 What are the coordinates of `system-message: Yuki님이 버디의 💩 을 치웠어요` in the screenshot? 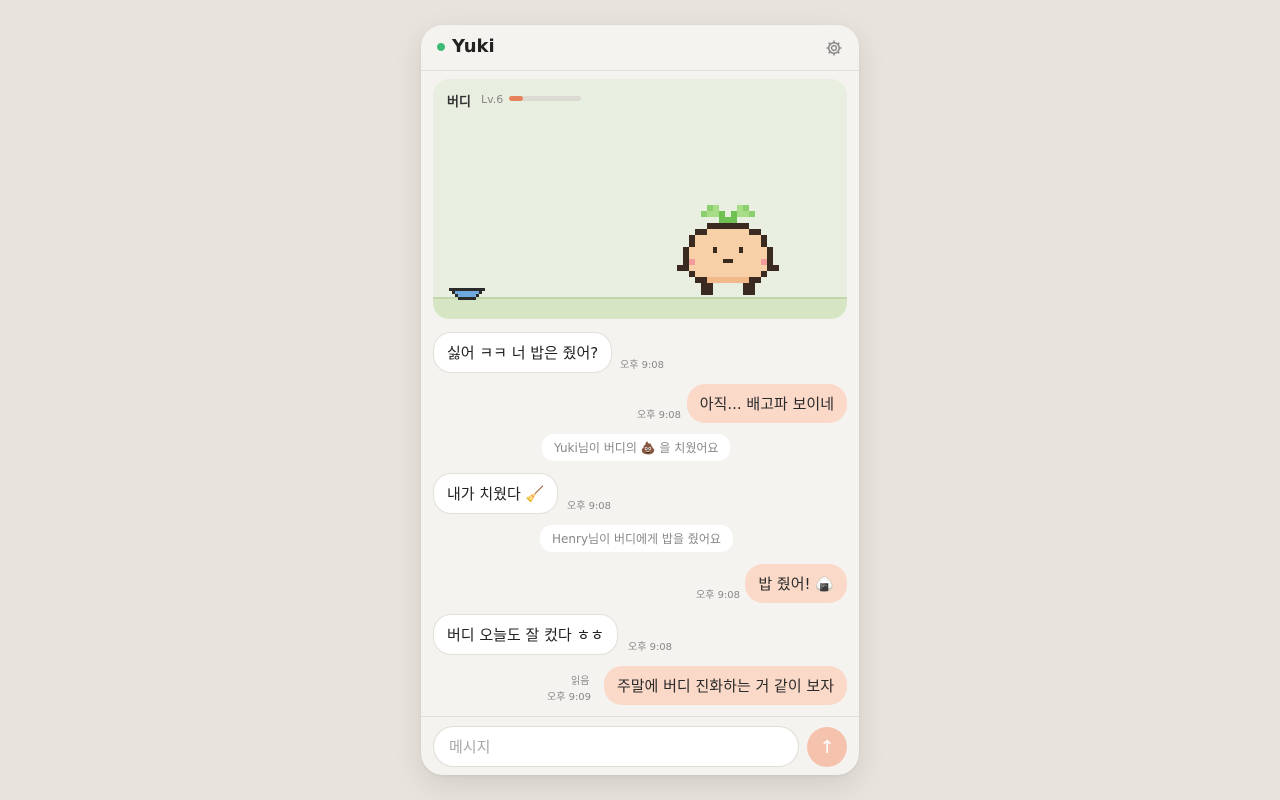 It's located at (636, 447).